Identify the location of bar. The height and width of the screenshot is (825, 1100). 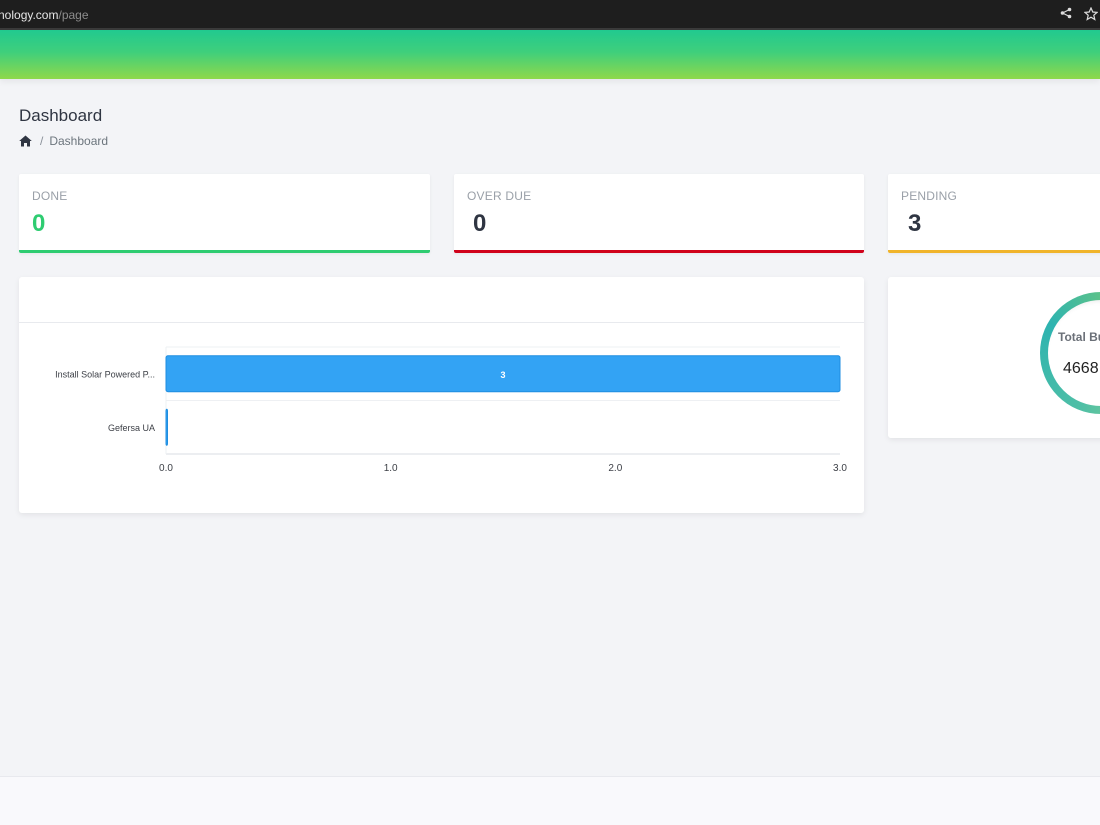
(166, 427).